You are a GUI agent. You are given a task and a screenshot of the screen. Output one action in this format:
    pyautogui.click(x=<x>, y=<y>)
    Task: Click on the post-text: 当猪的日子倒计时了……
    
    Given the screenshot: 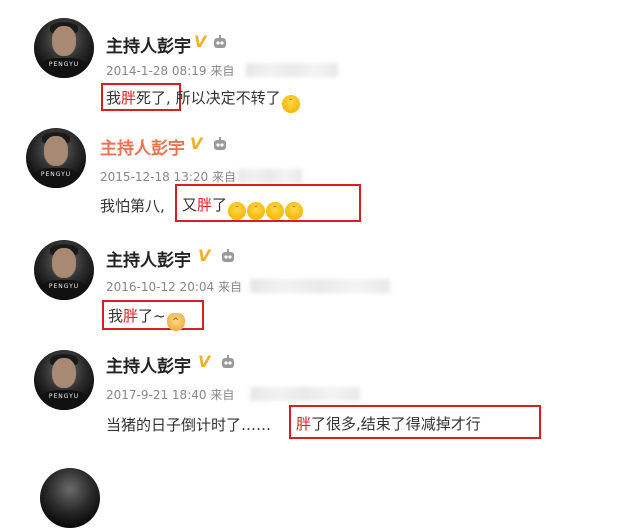 What is the action you would take?
    pyautogui.click(x=188, y=424)
    